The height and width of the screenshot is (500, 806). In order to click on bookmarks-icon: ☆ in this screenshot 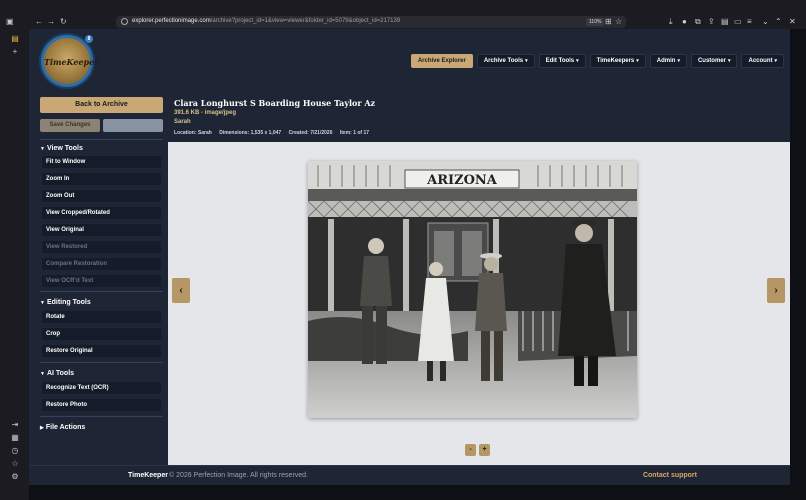, I will do `click(15, 463)`.